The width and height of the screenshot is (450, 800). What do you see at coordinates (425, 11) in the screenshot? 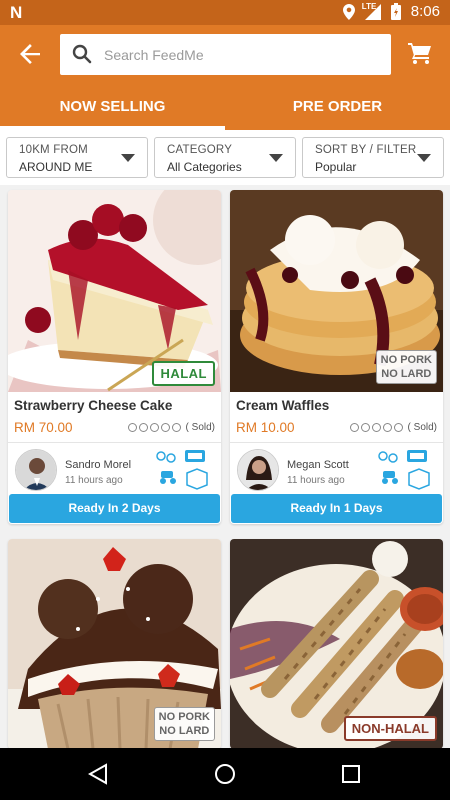
I see `clock: 8:06` at bounding box center [425, 11].